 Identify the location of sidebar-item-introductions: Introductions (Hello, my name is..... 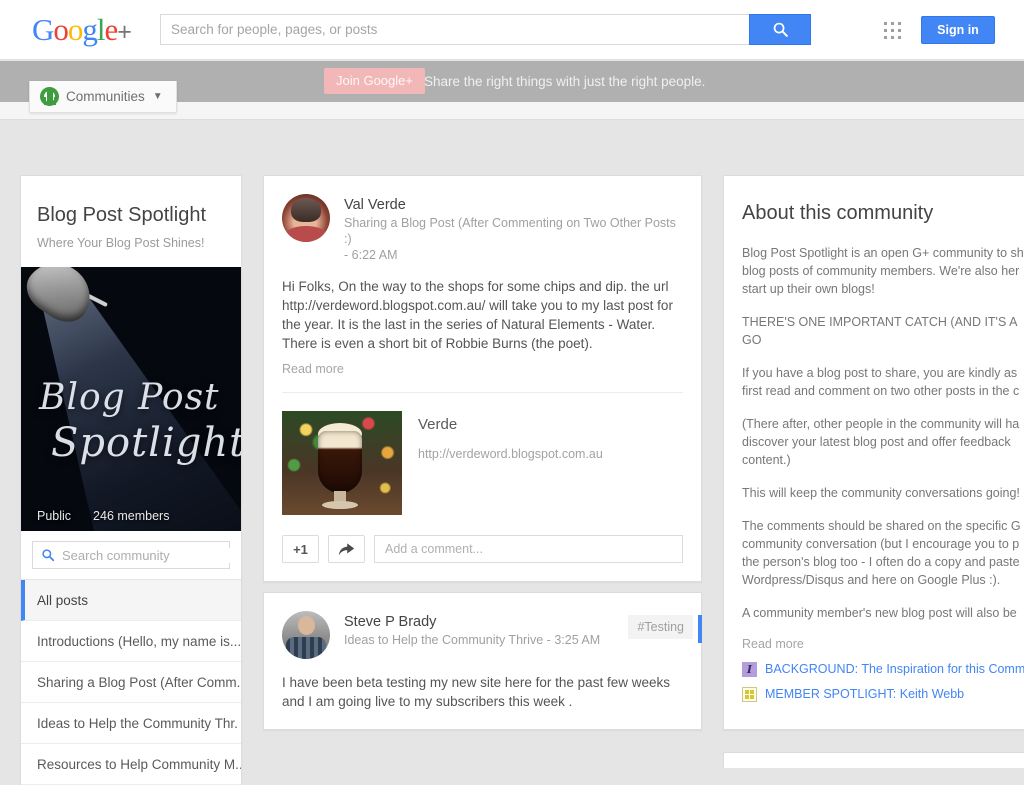
(131, 641).